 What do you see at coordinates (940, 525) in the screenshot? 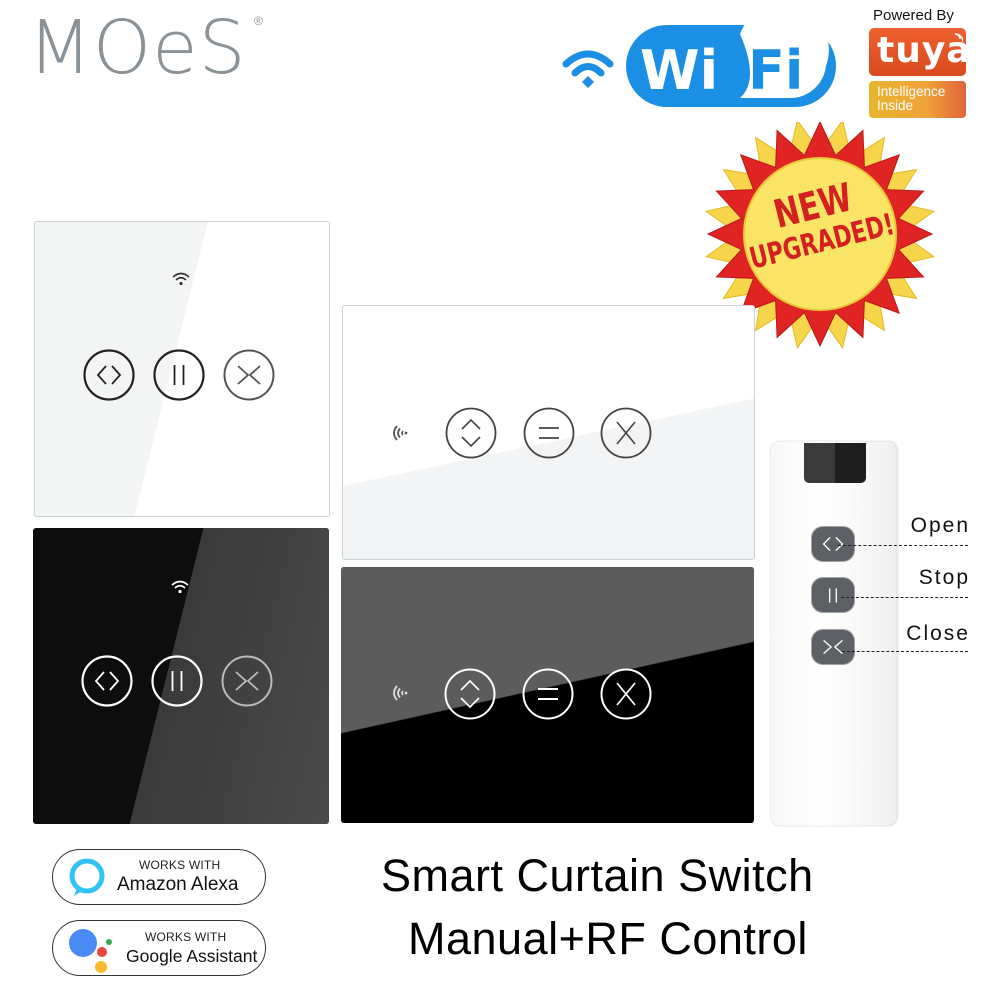
I see `remote-label-open: Open` at bounding box center [940, 525].